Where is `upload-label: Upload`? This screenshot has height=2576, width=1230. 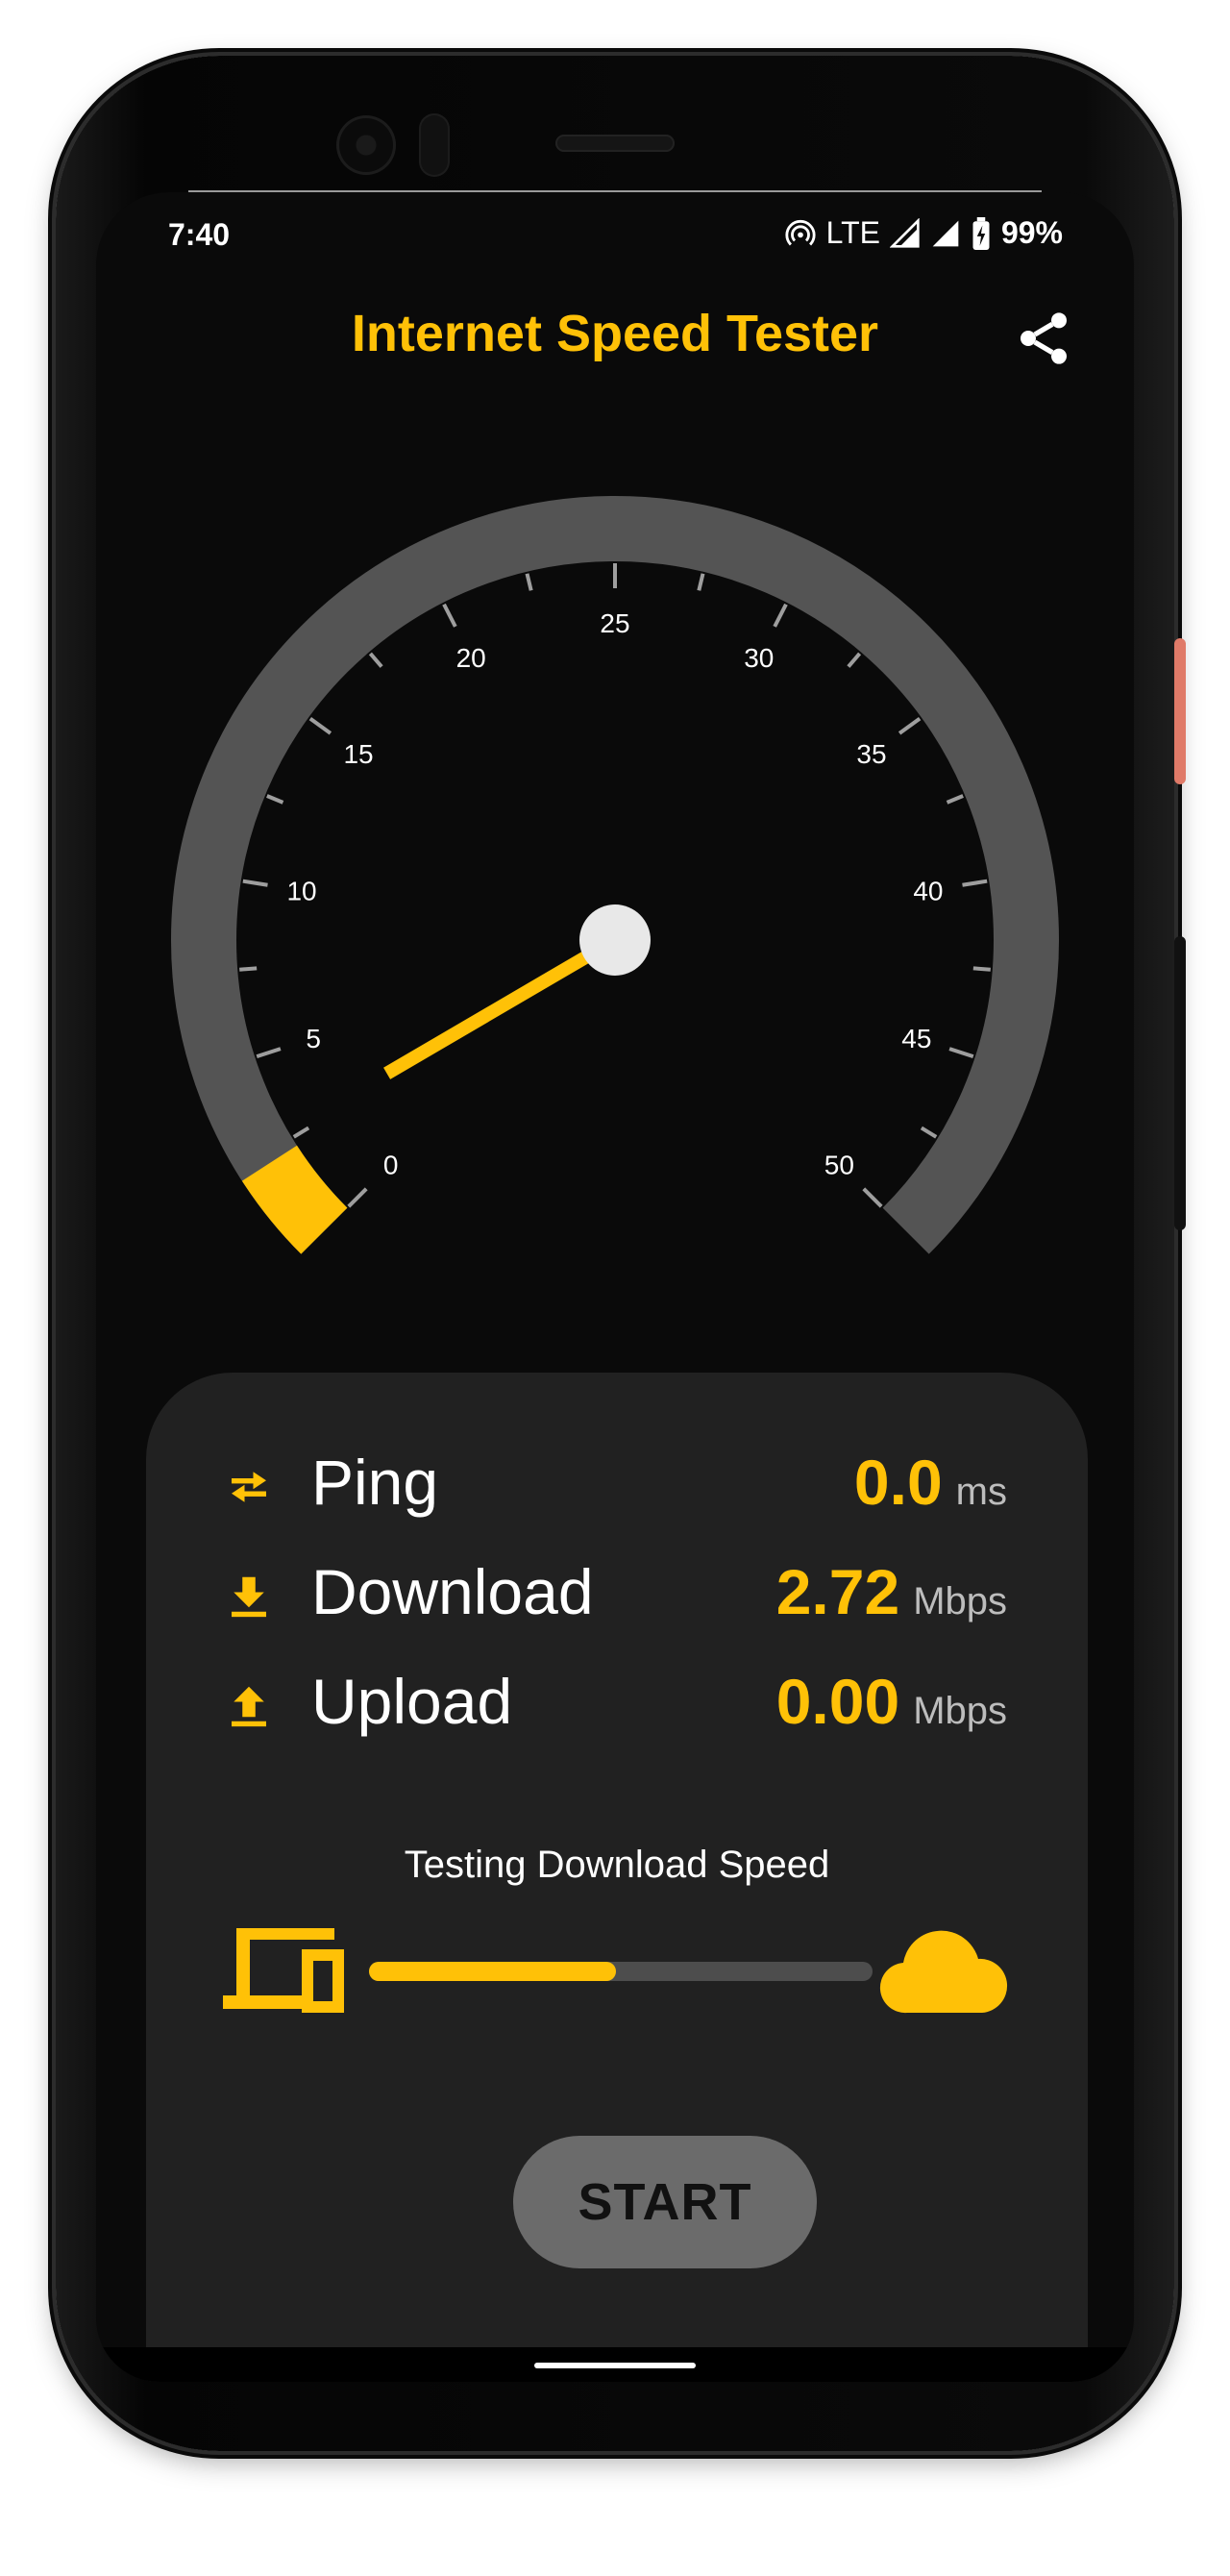 upload-label: Upload is located at coordinates (412, 1702).